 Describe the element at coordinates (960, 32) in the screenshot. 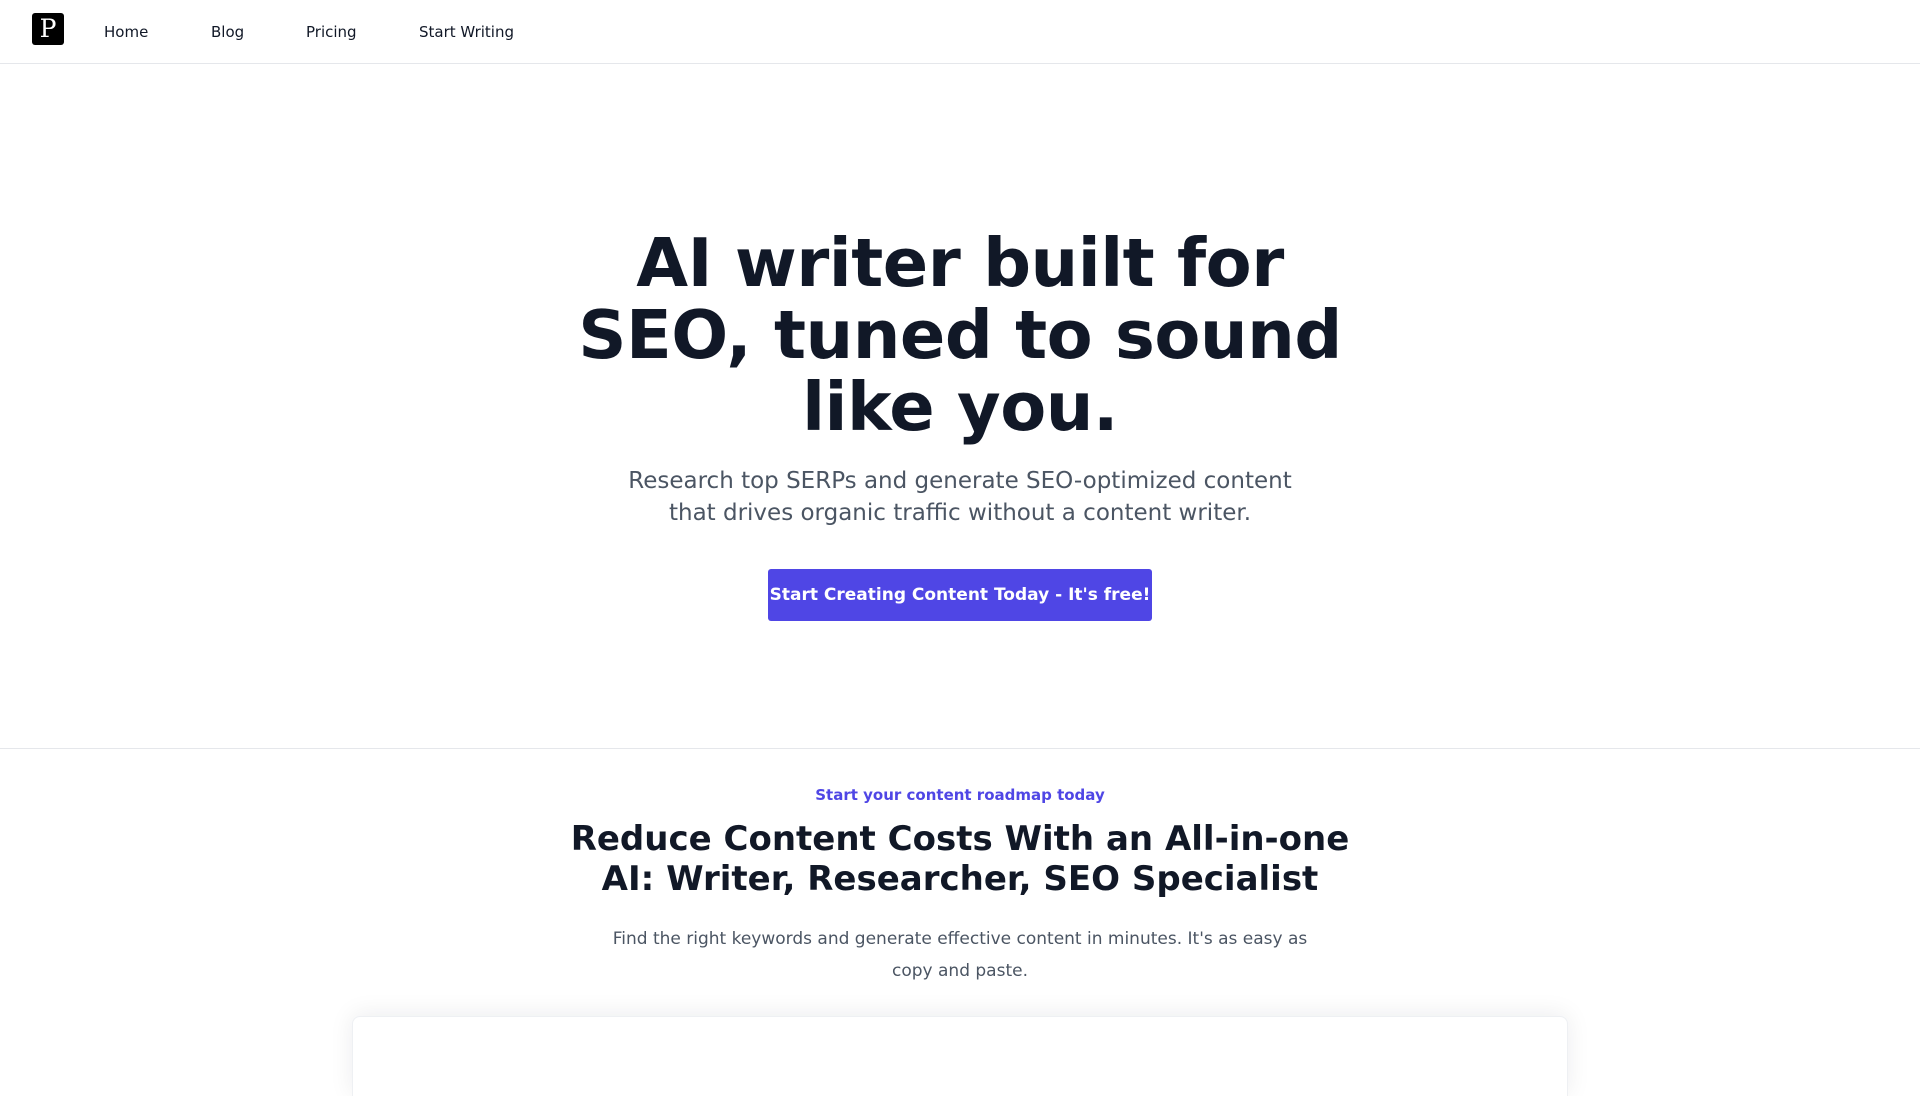

I see `site-header: P Home Blog Pricing Start Writing` at that location.